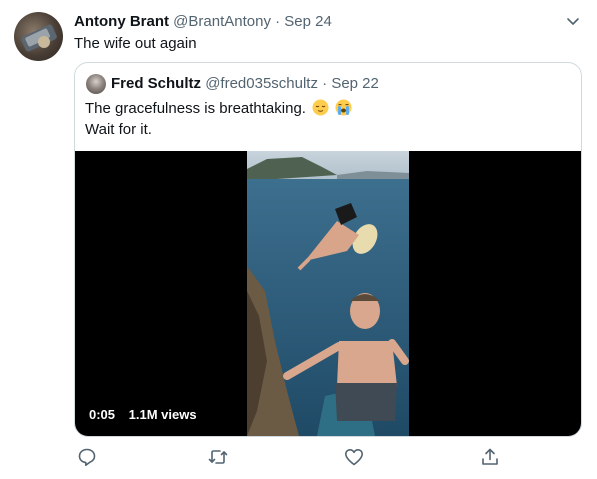 The image size is (597, 479). What do you see at coordinates (308, 21) in the screenshot?
I see `tweet-date: Sep 24` at bounding box center [308, 21].